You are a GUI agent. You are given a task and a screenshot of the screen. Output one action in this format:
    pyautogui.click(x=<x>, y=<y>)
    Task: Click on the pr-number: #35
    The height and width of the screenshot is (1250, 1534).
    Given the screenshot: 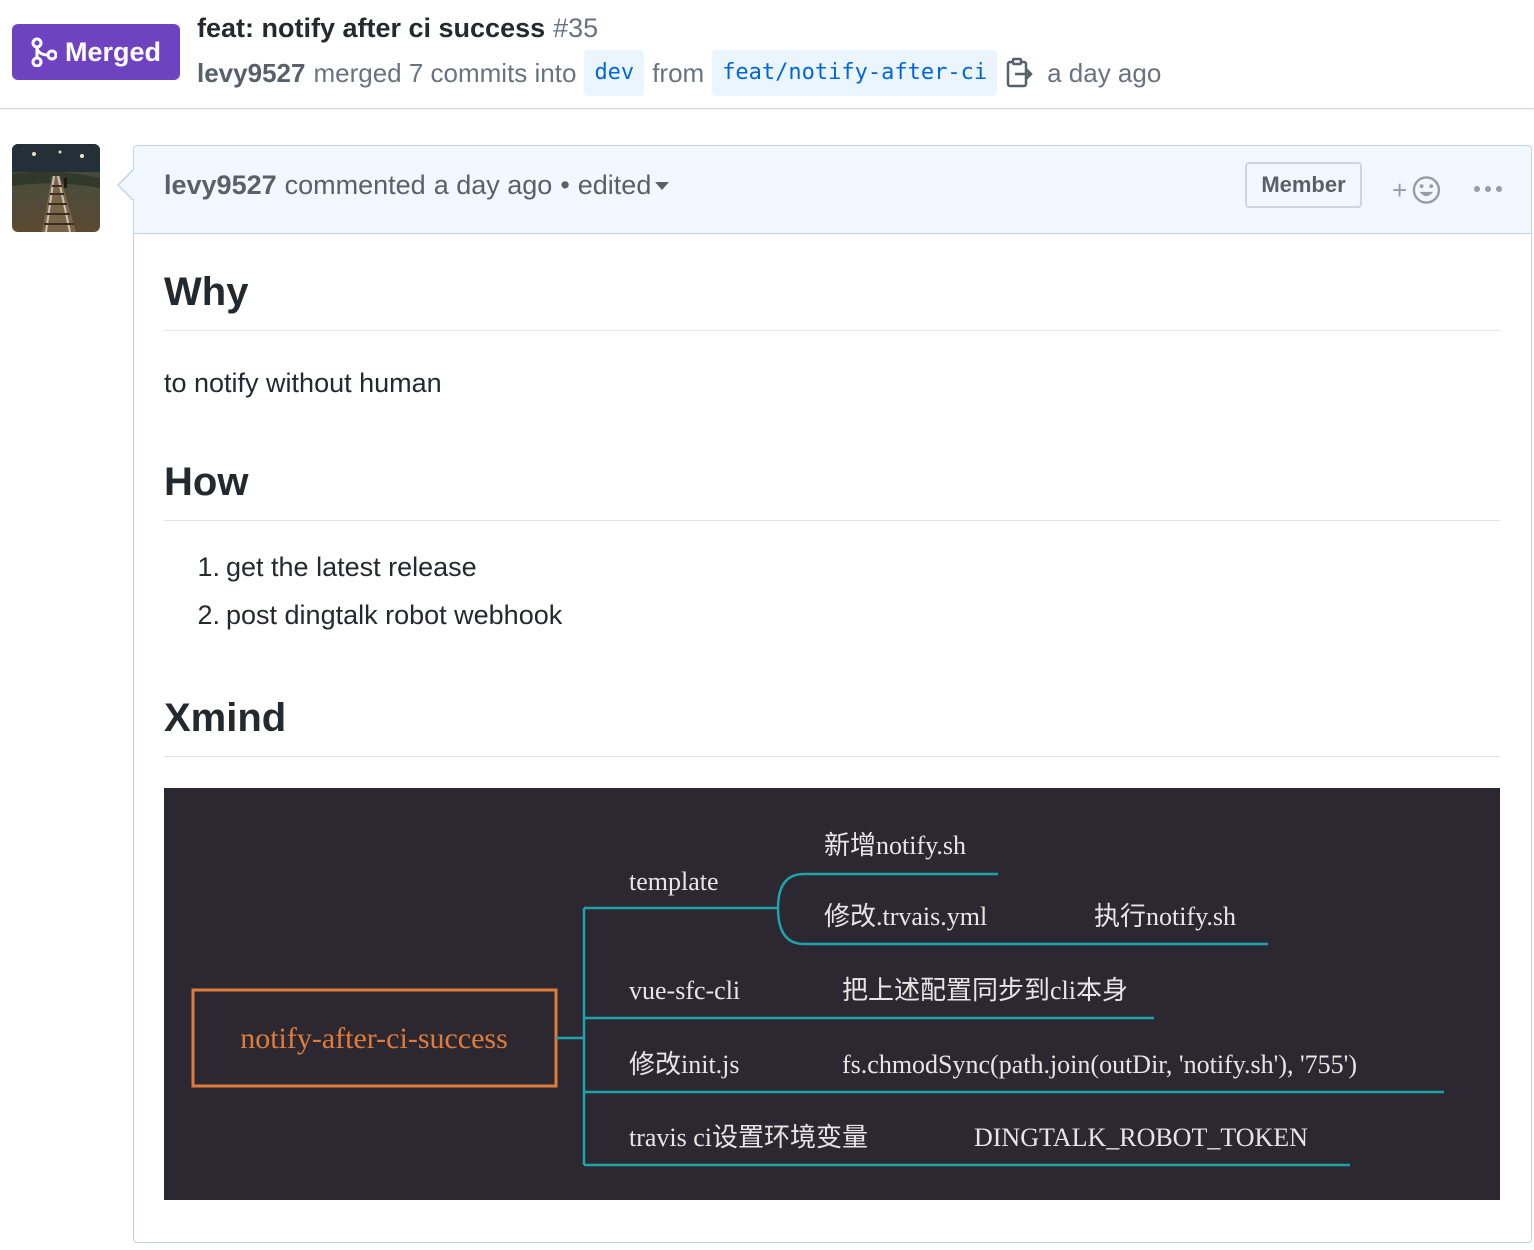 What is the action you would take?
    pyautogui.click(x=576, y=28)
    